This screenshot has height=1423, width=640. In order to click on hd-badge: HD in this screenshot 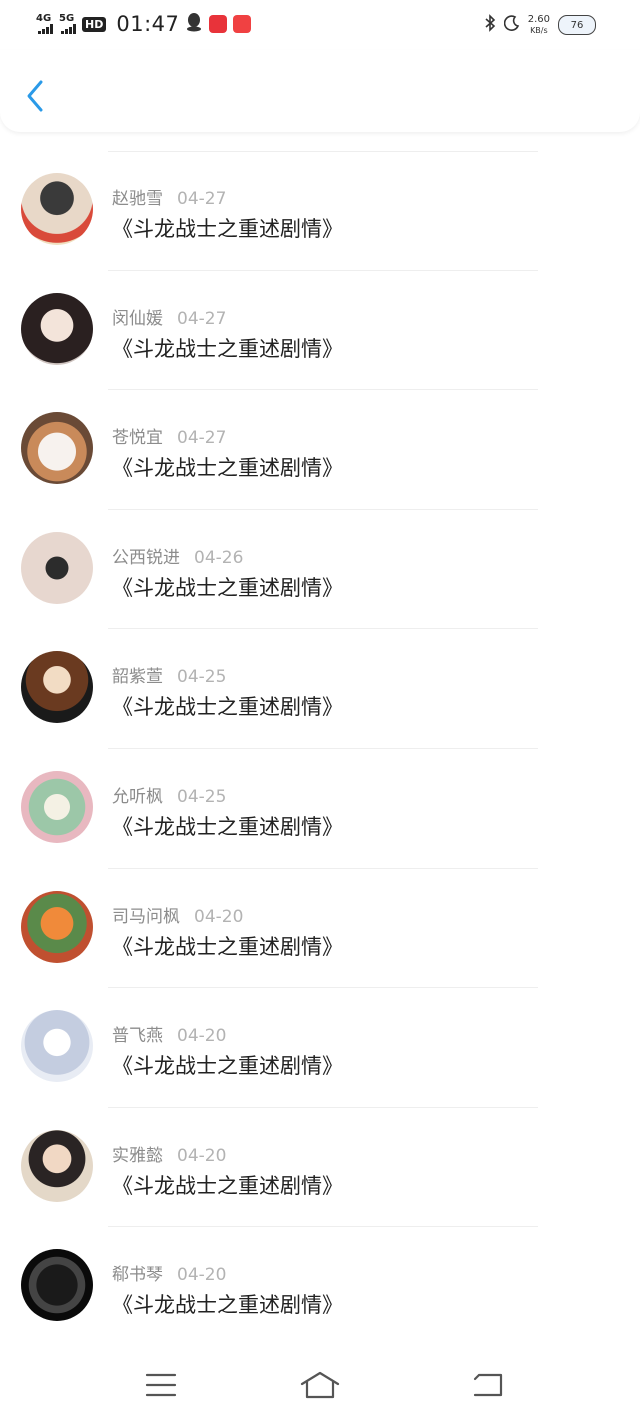, I will do `click(94, 24)`.